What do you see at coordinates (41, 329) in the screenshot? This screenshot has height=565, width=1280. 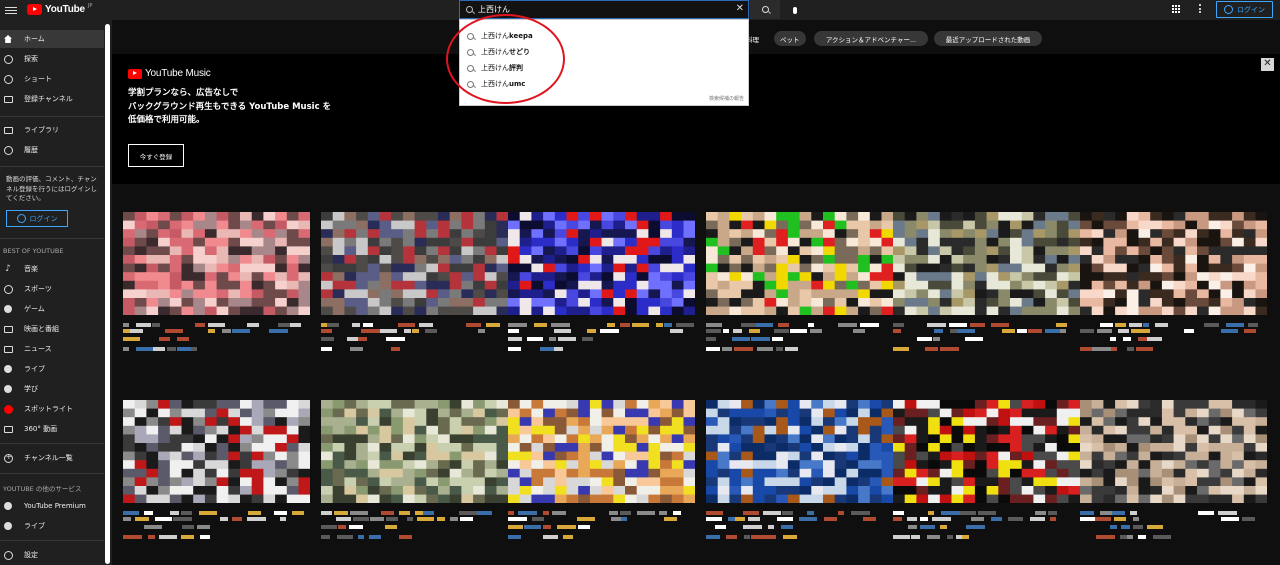 I see `sidebar-item-label: 映画と番組` at bounding box center [41, 329].